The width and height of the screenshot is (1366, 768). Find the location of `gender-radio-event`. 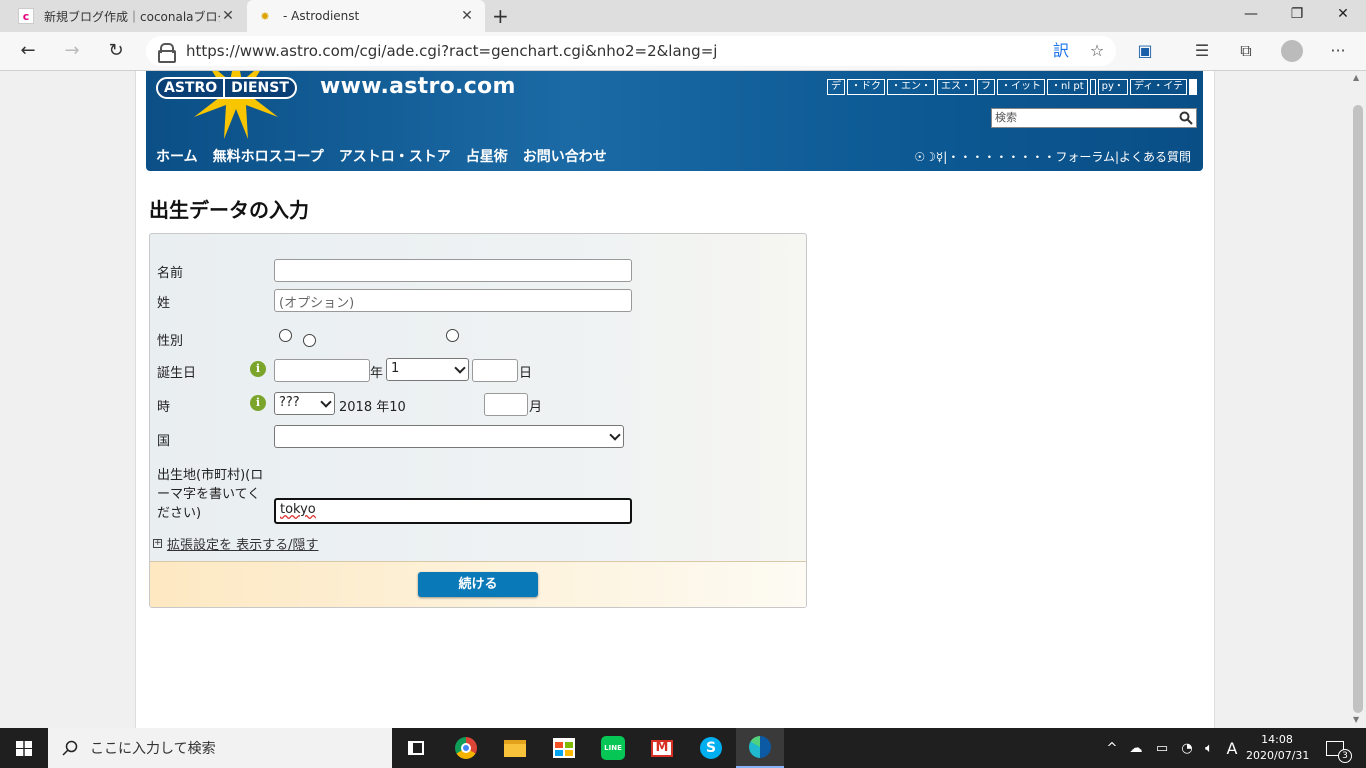

gender-radio-event is located at coordinates (452, 335).